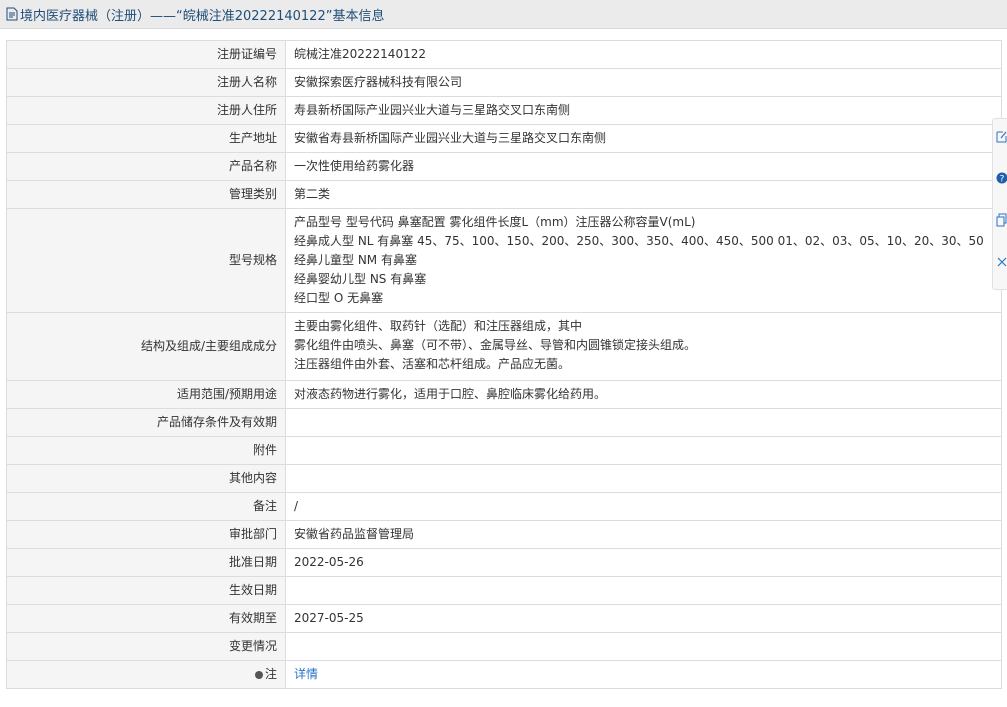 The height and width of the screenshot is (707, 1007). What do you see at coordinates (146, 590) in the screenshot?
I see `label-effective-date: 生效日期` at bounding box center [146, 590].